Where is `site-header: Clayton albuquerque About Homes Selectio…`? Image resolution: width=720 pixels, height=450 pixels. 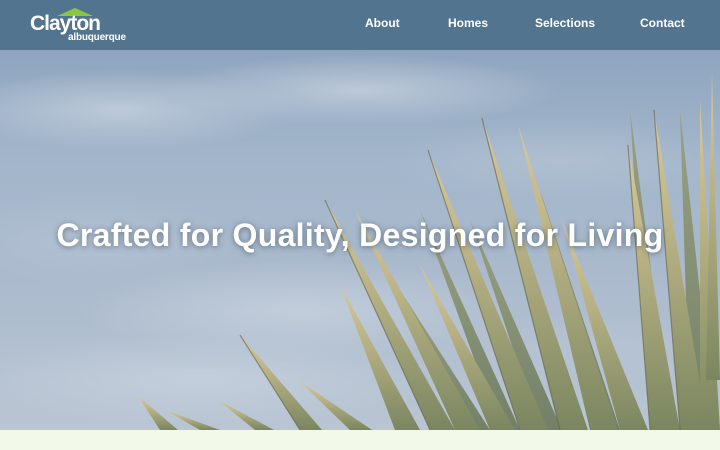
site-header: Clayton albuquerque About Homes Selectio… is located at coordinates (360, 25).